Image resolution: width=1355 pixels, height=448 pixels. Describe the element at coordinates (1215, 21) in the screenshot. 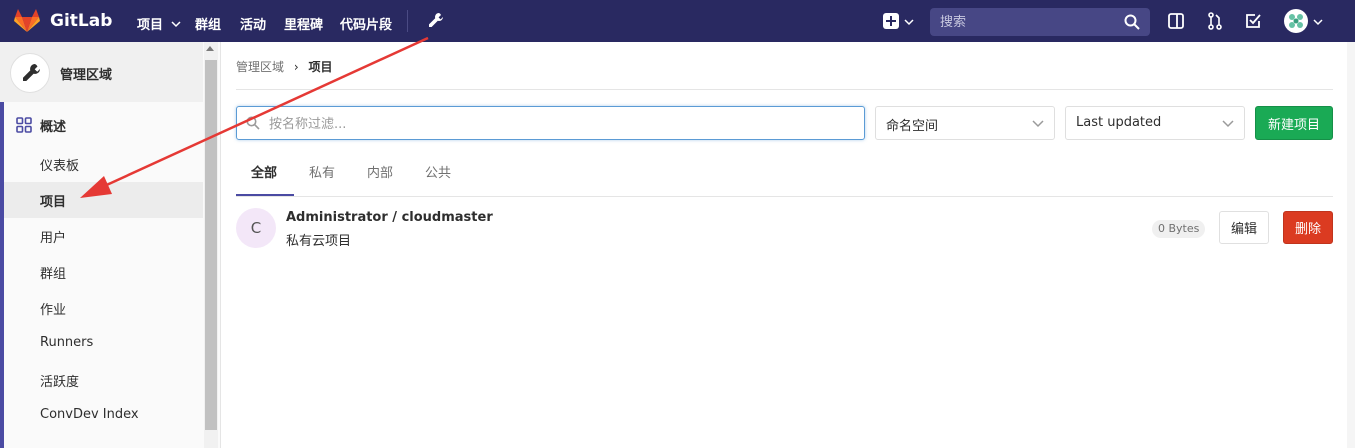

I see `merge-request-icon` at that location.